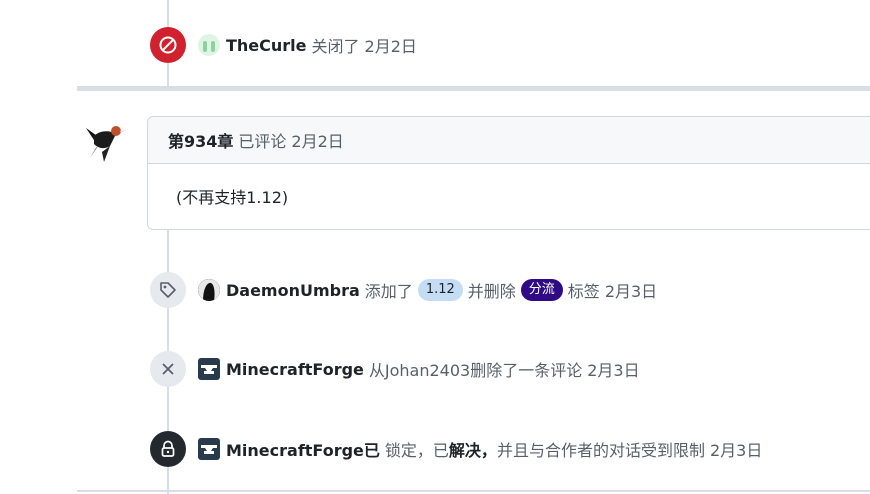 This screenshot has height=494, width=870. What do you see at coordinates (388, 291) in the screenshot?
I see `event-text: 添加了` at bounding box center [388, 291].